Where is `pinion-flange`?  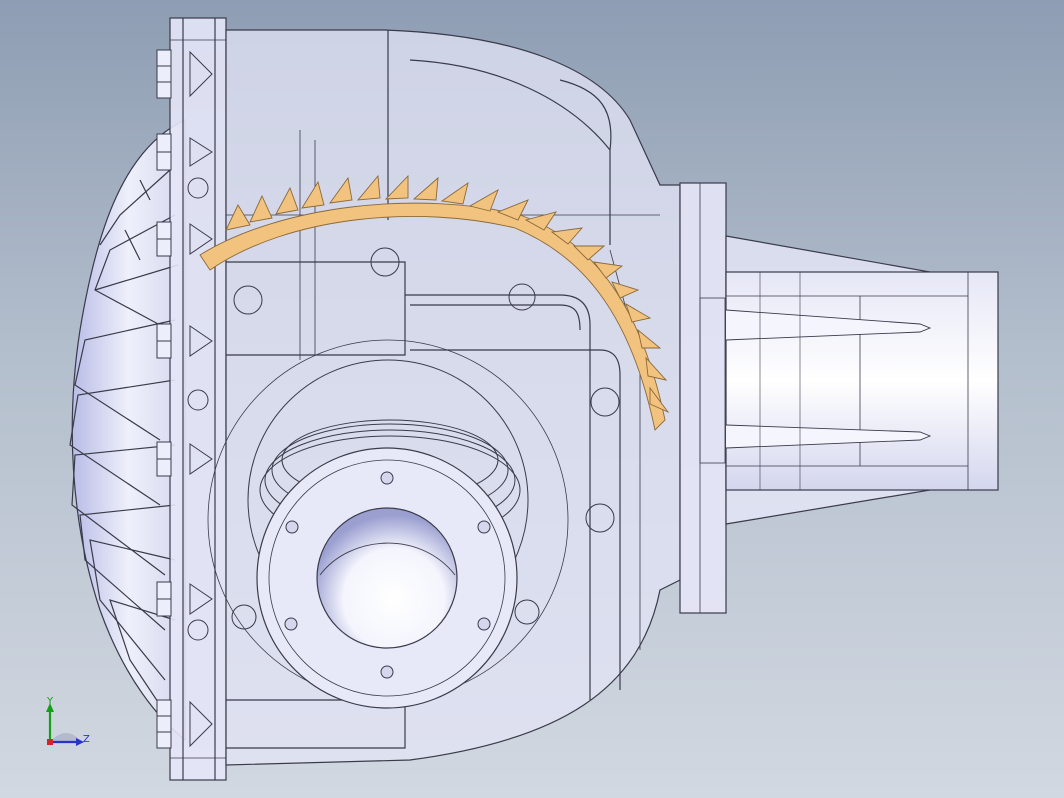 pinion-flange is located at coordinates (703, 398).